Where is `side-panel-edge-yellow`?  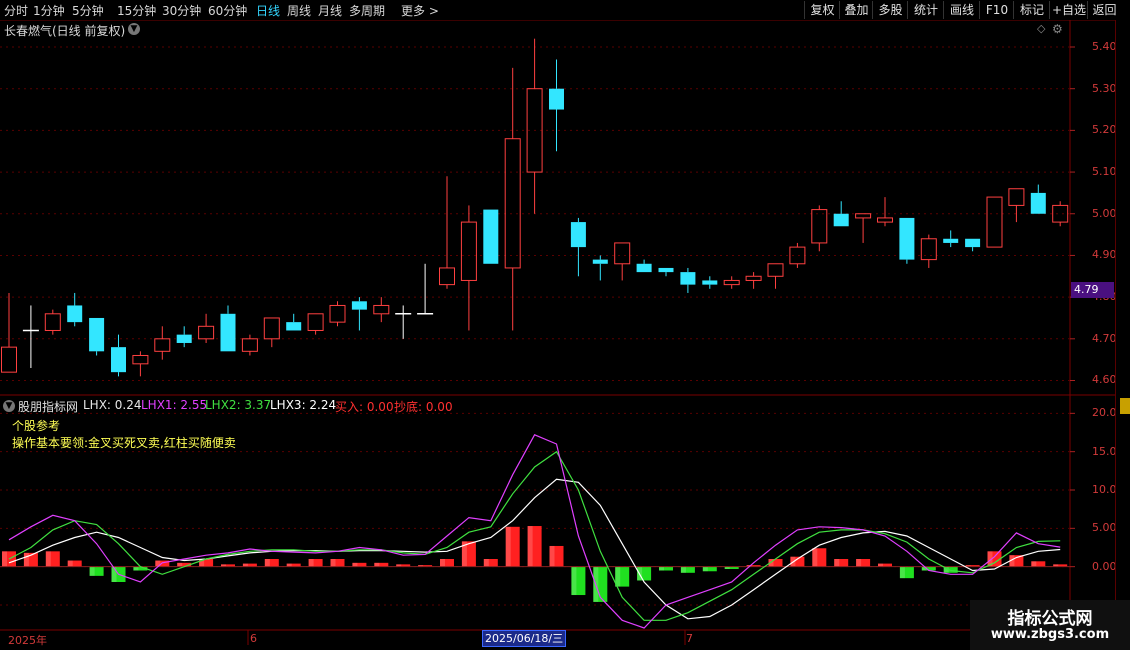 side-panel-edge-yellow is located at coordinates (1125, 406).